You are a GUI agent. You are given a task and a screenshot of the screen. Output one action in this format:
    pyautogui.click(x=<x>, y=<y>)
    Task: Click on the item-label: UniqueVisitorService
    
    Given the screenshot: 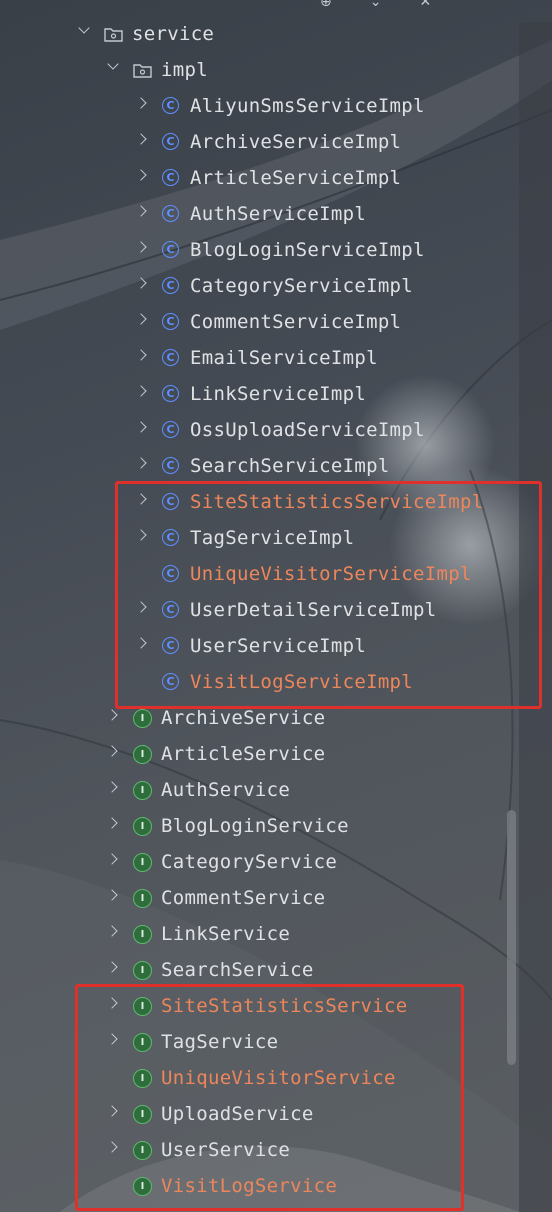 What is the action you would take?
    pyautogui.click(x=278, y=1078)
    